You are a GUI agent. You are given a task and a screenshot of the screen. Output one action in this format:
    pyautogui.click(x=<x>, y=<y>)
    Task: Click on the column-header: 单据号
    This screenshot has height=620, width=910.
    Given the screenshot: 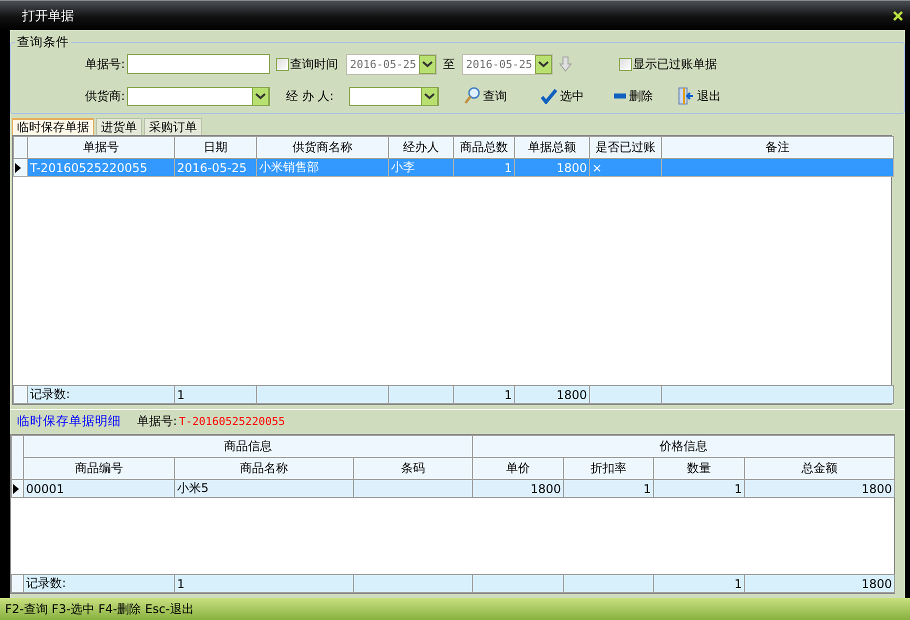 What is the action you would take?
    pyautogui.click(x=101, y=147)
    